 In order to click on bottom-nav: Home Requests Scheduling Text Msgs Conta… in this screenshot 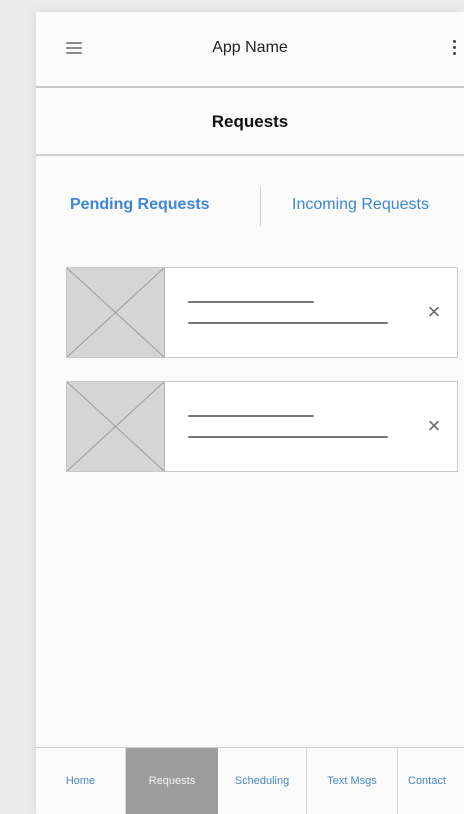, I will do `click(250, 780)`.